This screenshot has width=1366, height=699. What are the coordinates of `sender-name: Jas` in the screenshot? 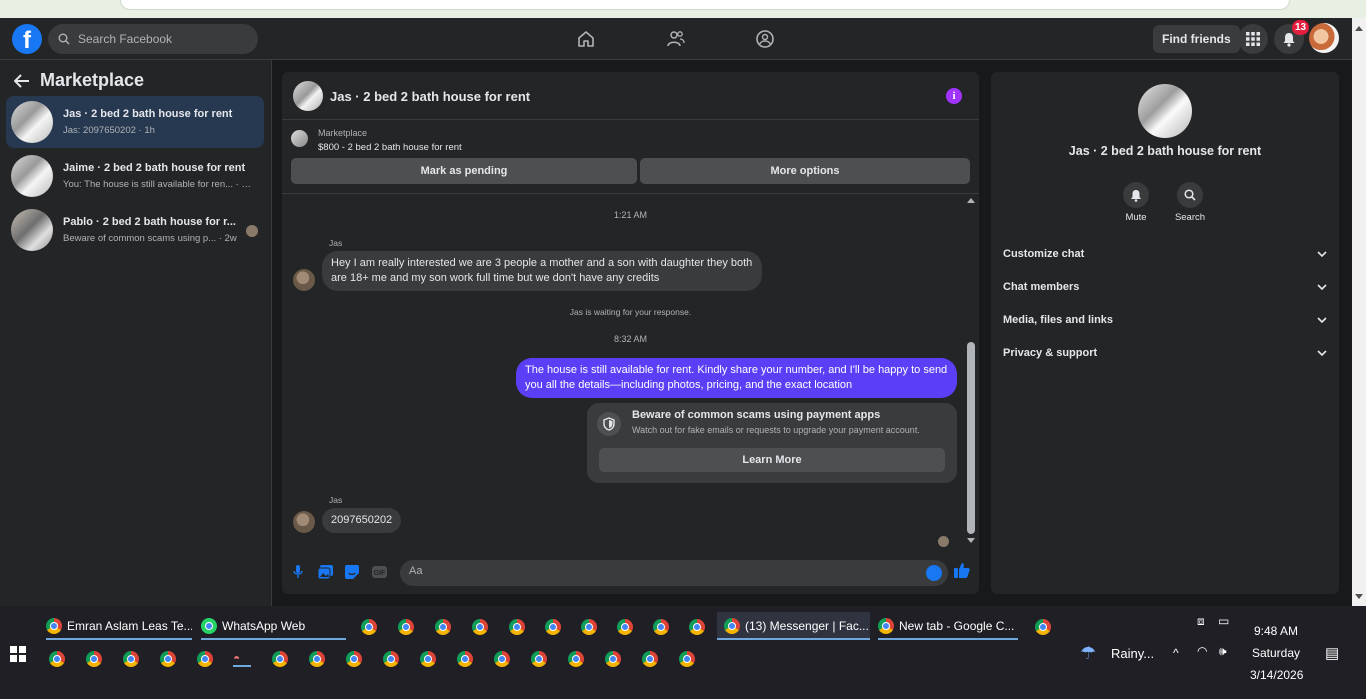 It's located at (336, 500).